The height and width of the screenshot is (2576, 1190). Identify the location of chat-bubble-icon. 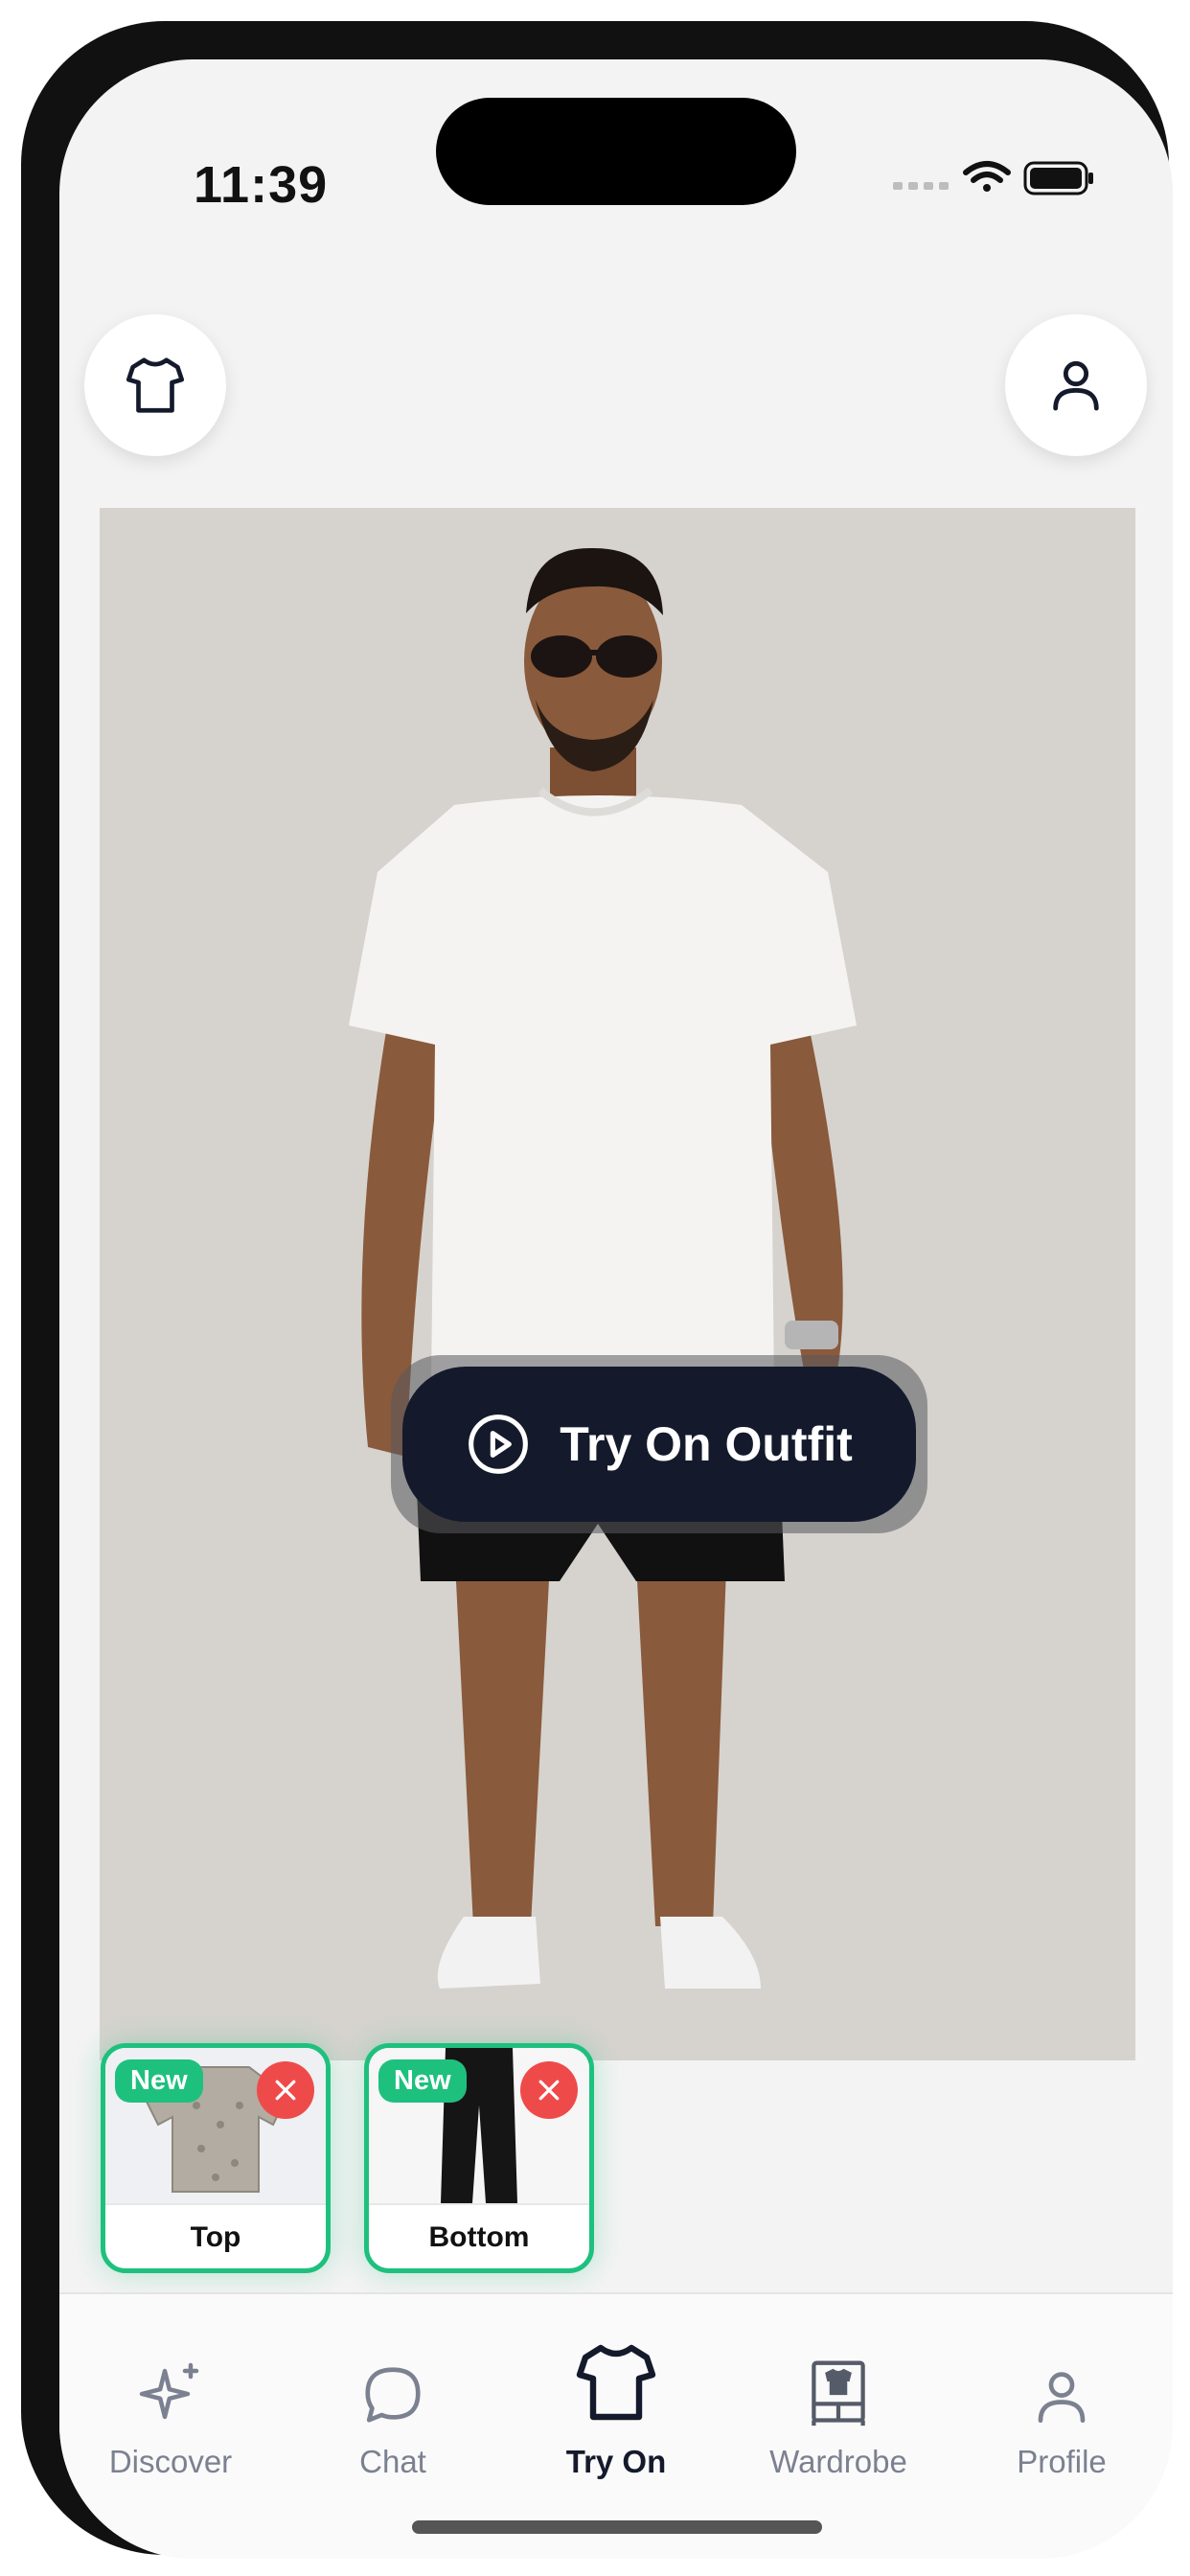
(393, 2395).